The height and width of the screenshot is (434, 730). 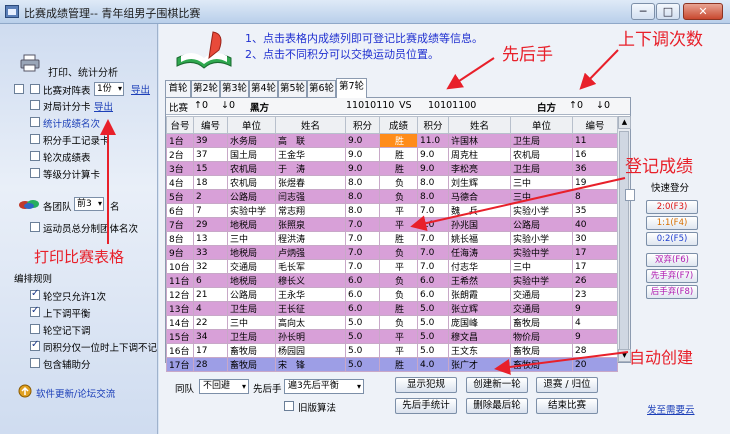 I want to click on suggest-link: 发至需要云, so click(x=671, y=409).